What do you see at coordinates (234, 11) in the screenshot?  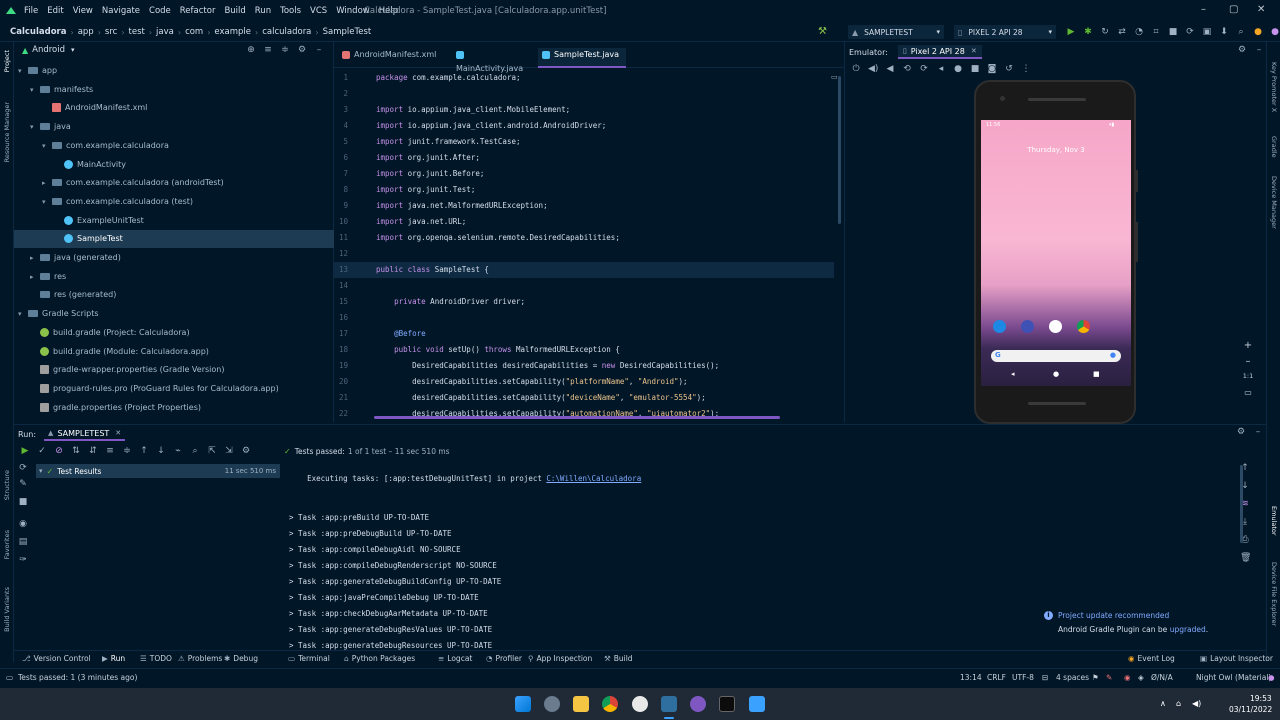 I see `menu-item-build: Build` at bounding box center [234, 11].